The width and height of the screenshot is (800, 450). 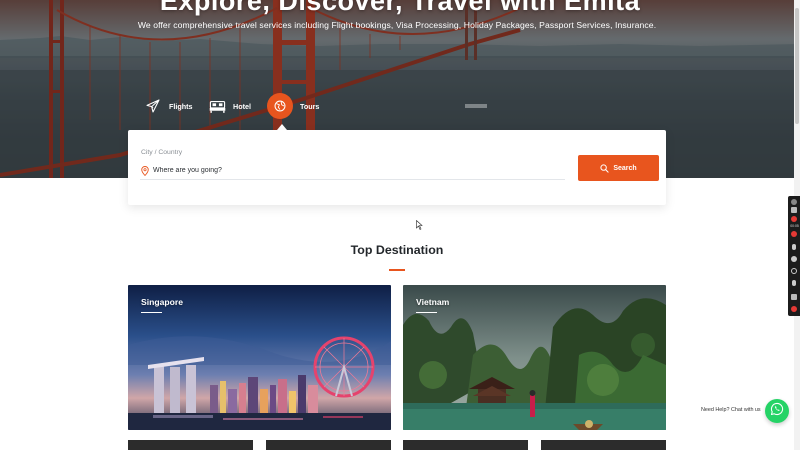 I want to click on destination-name: Singapore, so click(x=162, y=302).